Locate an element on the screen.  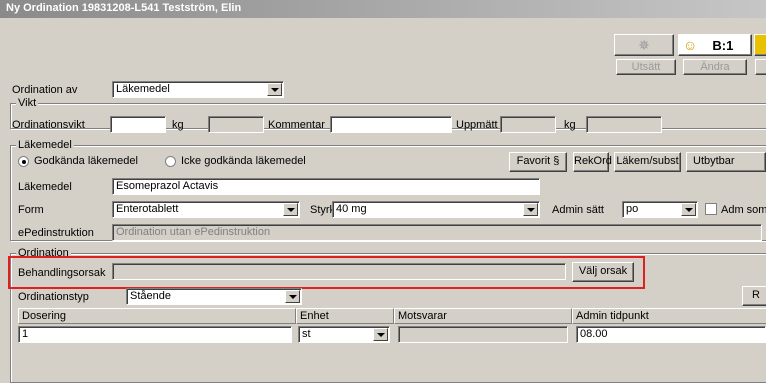
ordinationsvikt-input is located at coordinates (138, 124).